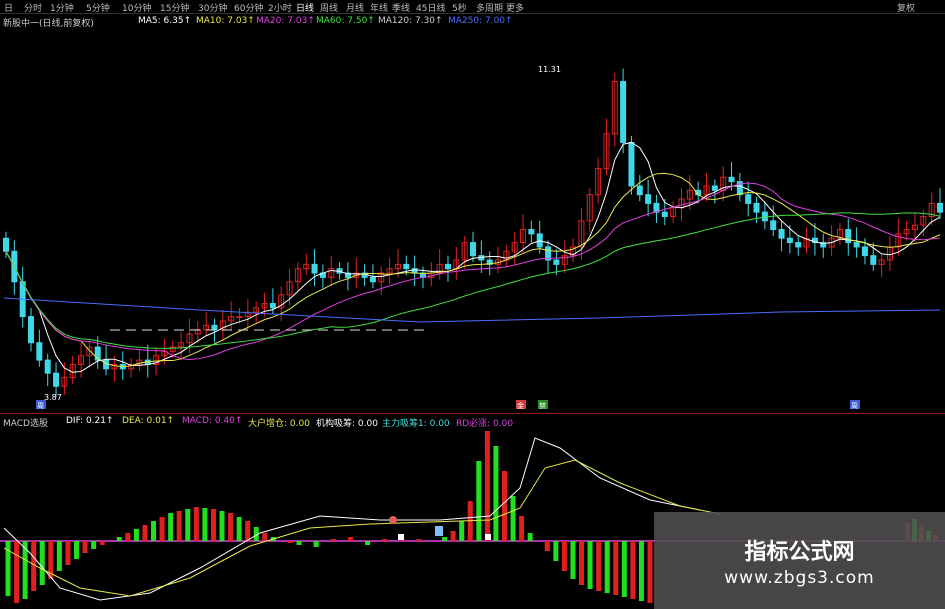  Describe the element at coordinates (136, 7) in the screenshot. I see `toolbar-tab-4: 10分钟` at that location.